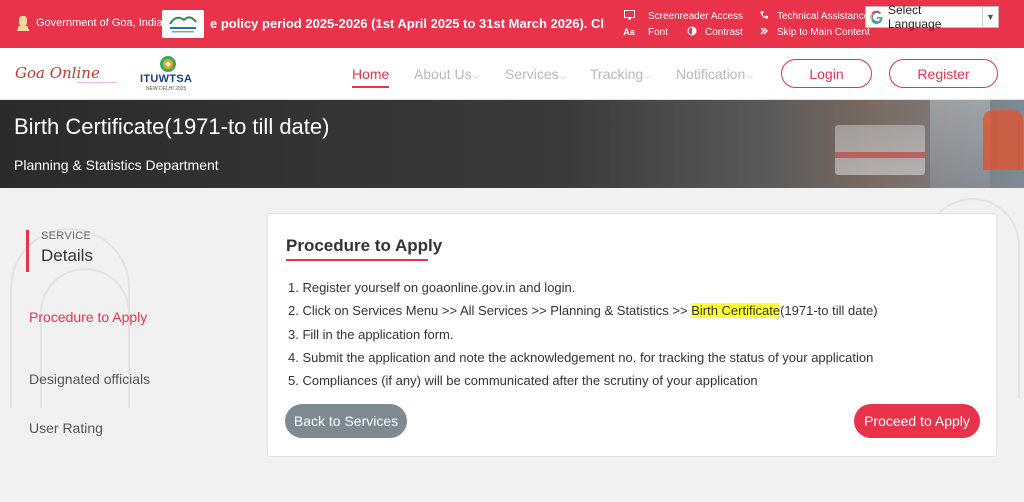 The image size is (1024, 502). What do you see at coordinates (736, 311) in the screenshot?
I see `highlighted-text: Birth Certificate` at bounding box center [736, 311].